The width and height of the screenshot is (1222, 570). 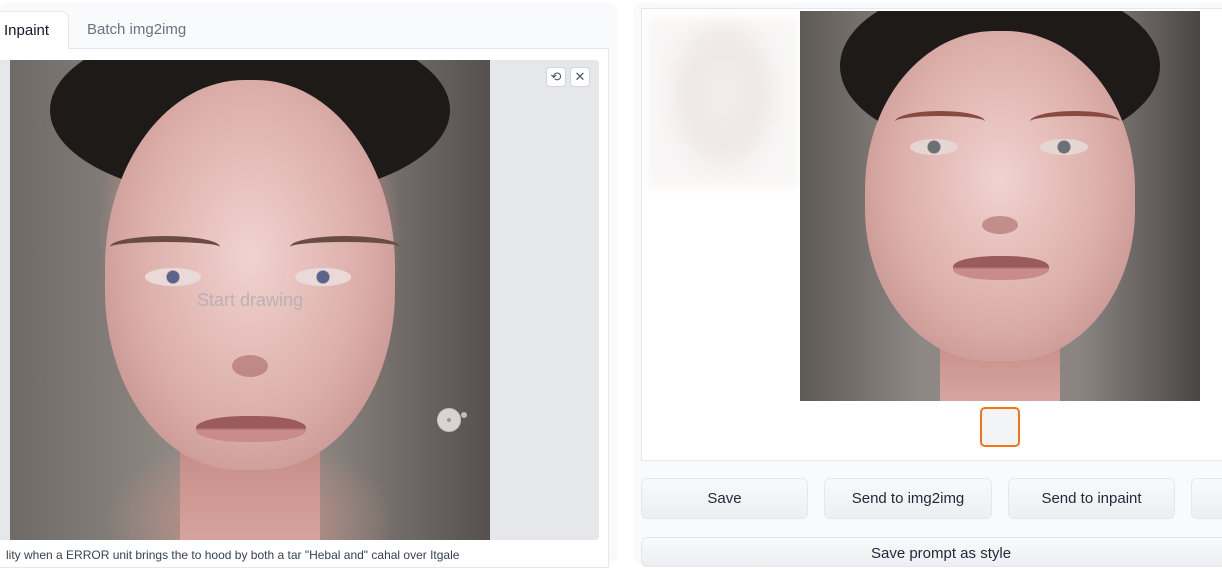 I want to click on tab-batch-img2img: Batch img2img, so click(x=136, y=30).